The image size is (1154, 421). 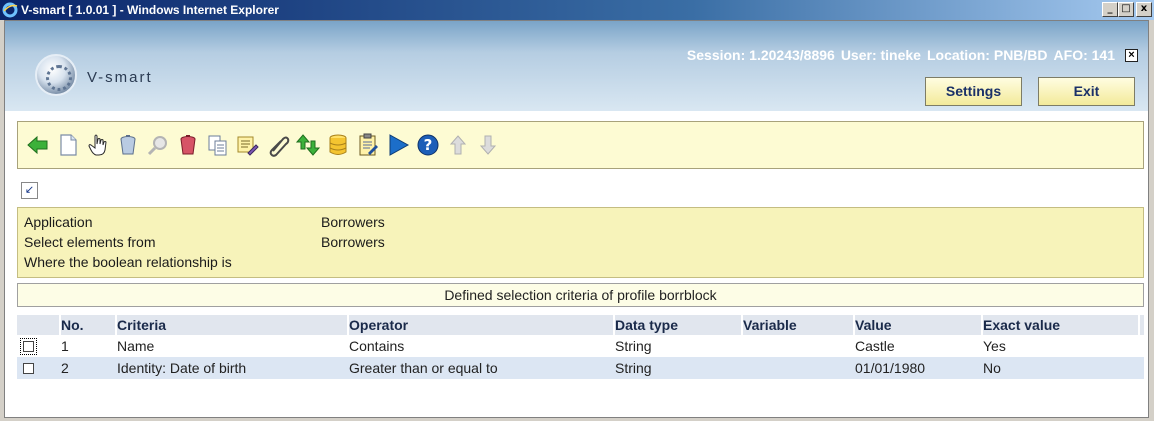 What do you see at coordinates (580, 145) in the screenshot?
I see `toolbar: ?` at bounding box center [580, 145].